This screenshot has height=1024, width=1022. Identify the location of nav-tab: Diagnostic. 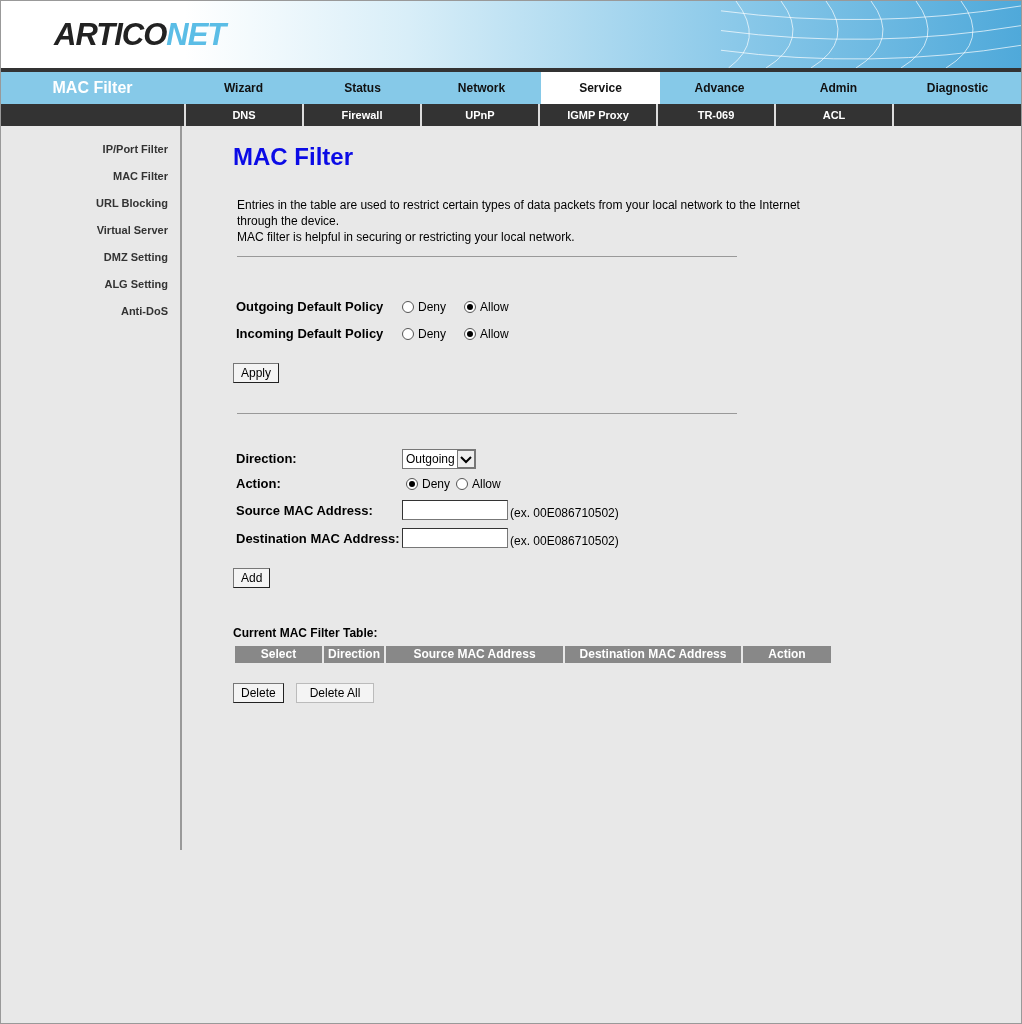
(957, 88).